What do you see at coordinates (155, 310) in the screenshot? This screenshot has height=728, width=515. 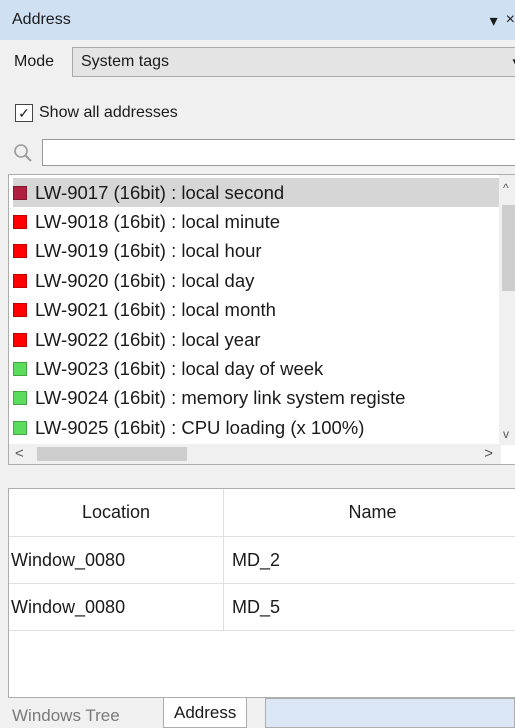 I see `address-label: LW-9021 (16bit) : local month` at bounding box center [155, 310].